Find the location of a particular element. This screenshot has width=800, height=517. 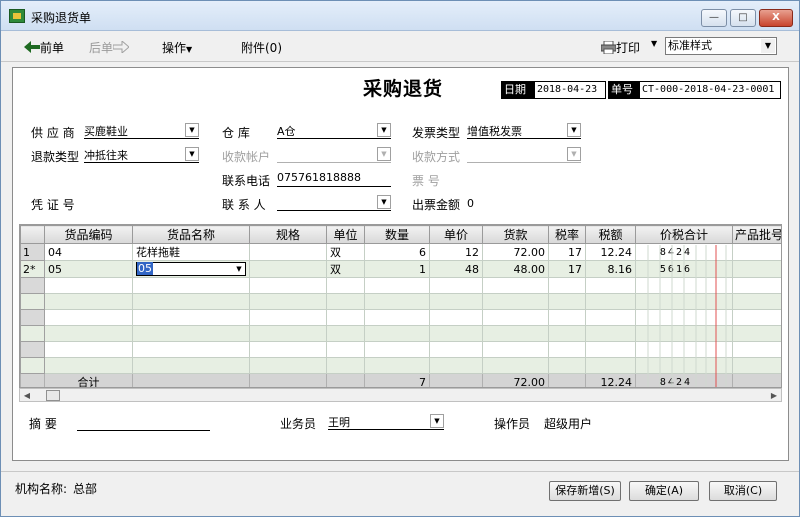

maximize-button: □ is located at coordinates (743, 18).